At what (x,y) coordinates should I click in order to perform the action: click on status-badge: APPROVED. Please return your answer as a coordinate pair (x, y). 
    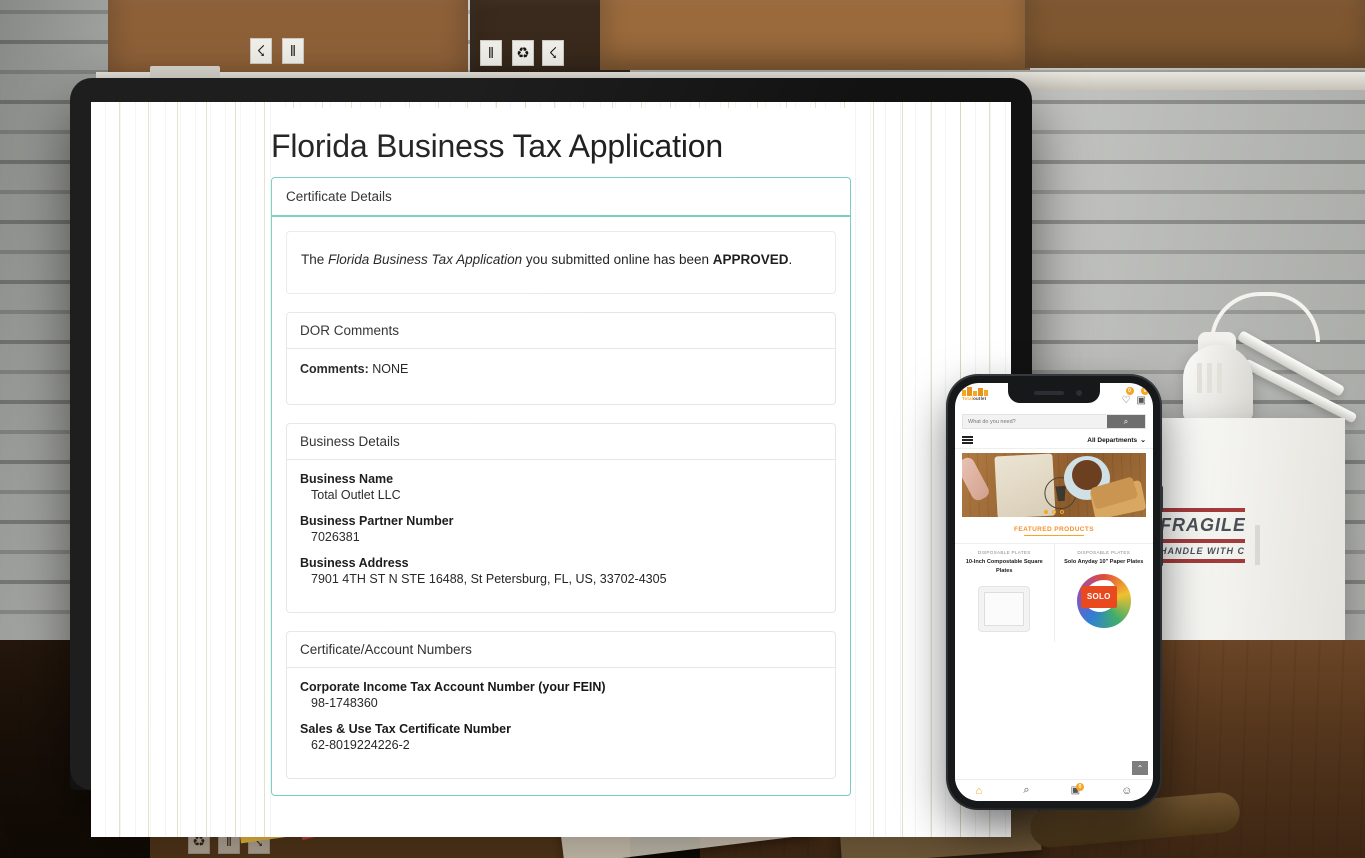
    Looking at the image, I should click on (750, 259).